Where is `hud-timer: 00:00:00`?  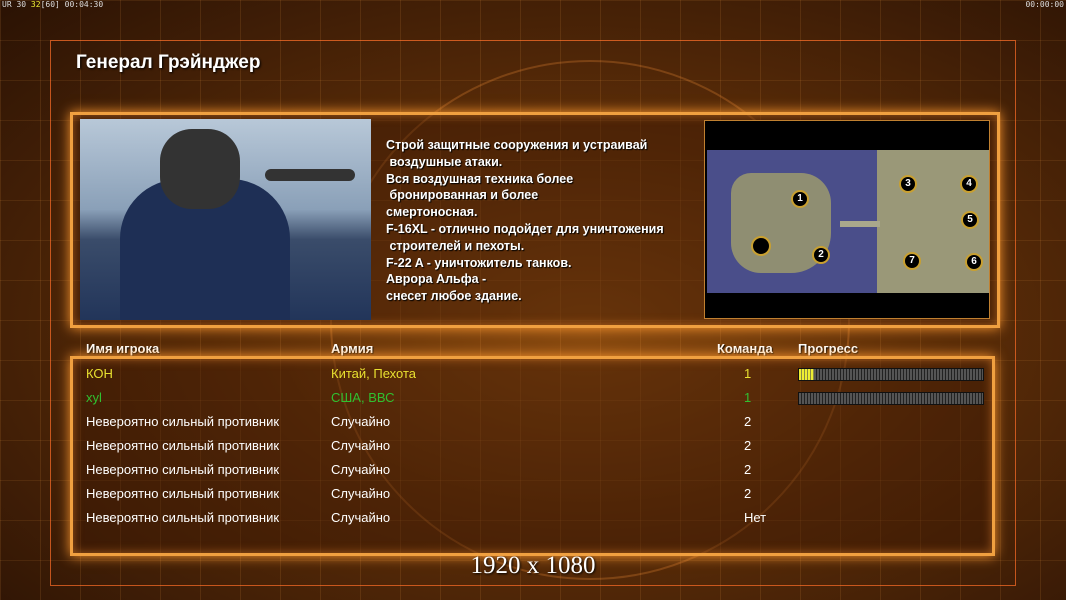 hud-timer: 00:00:00 is located at coordinates (1044, 4).